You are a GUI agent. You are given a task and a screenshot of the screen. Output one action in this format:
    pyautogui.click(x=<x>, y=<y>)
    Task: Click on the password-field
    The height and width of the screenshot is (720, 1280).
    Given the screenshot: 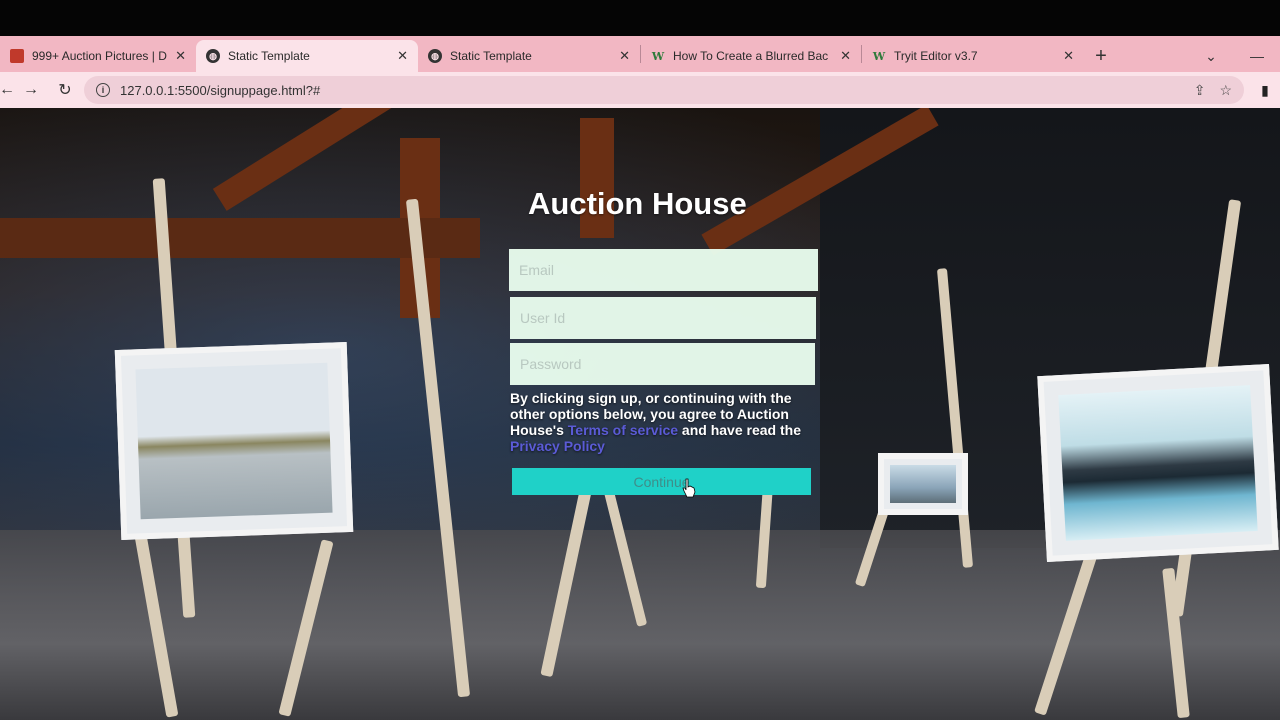 What is the action you would take?
    pyautogui.click(x=662, y=364)
    